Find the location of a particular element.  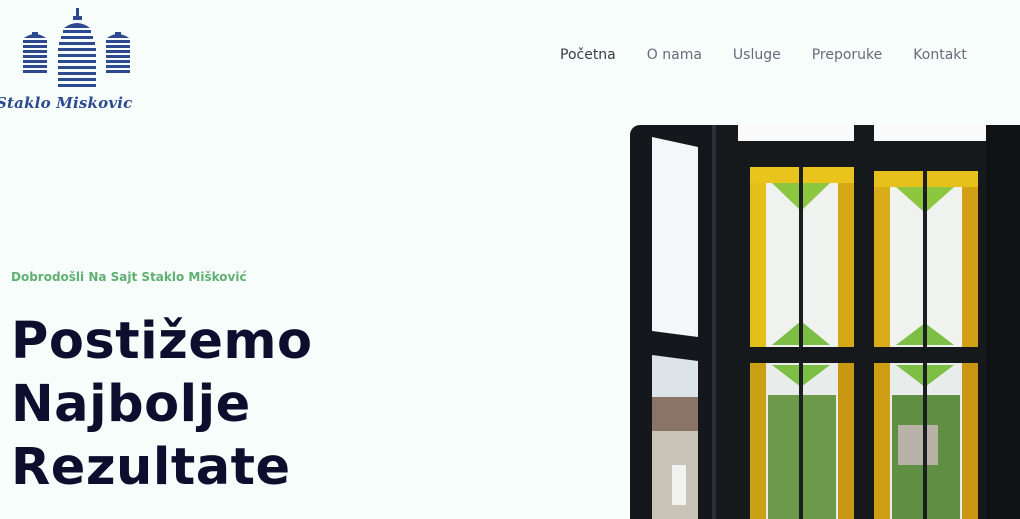

main-navigation: Početna O nama Usluge Preporuke Kontakt is located at coordinates (763, 55).